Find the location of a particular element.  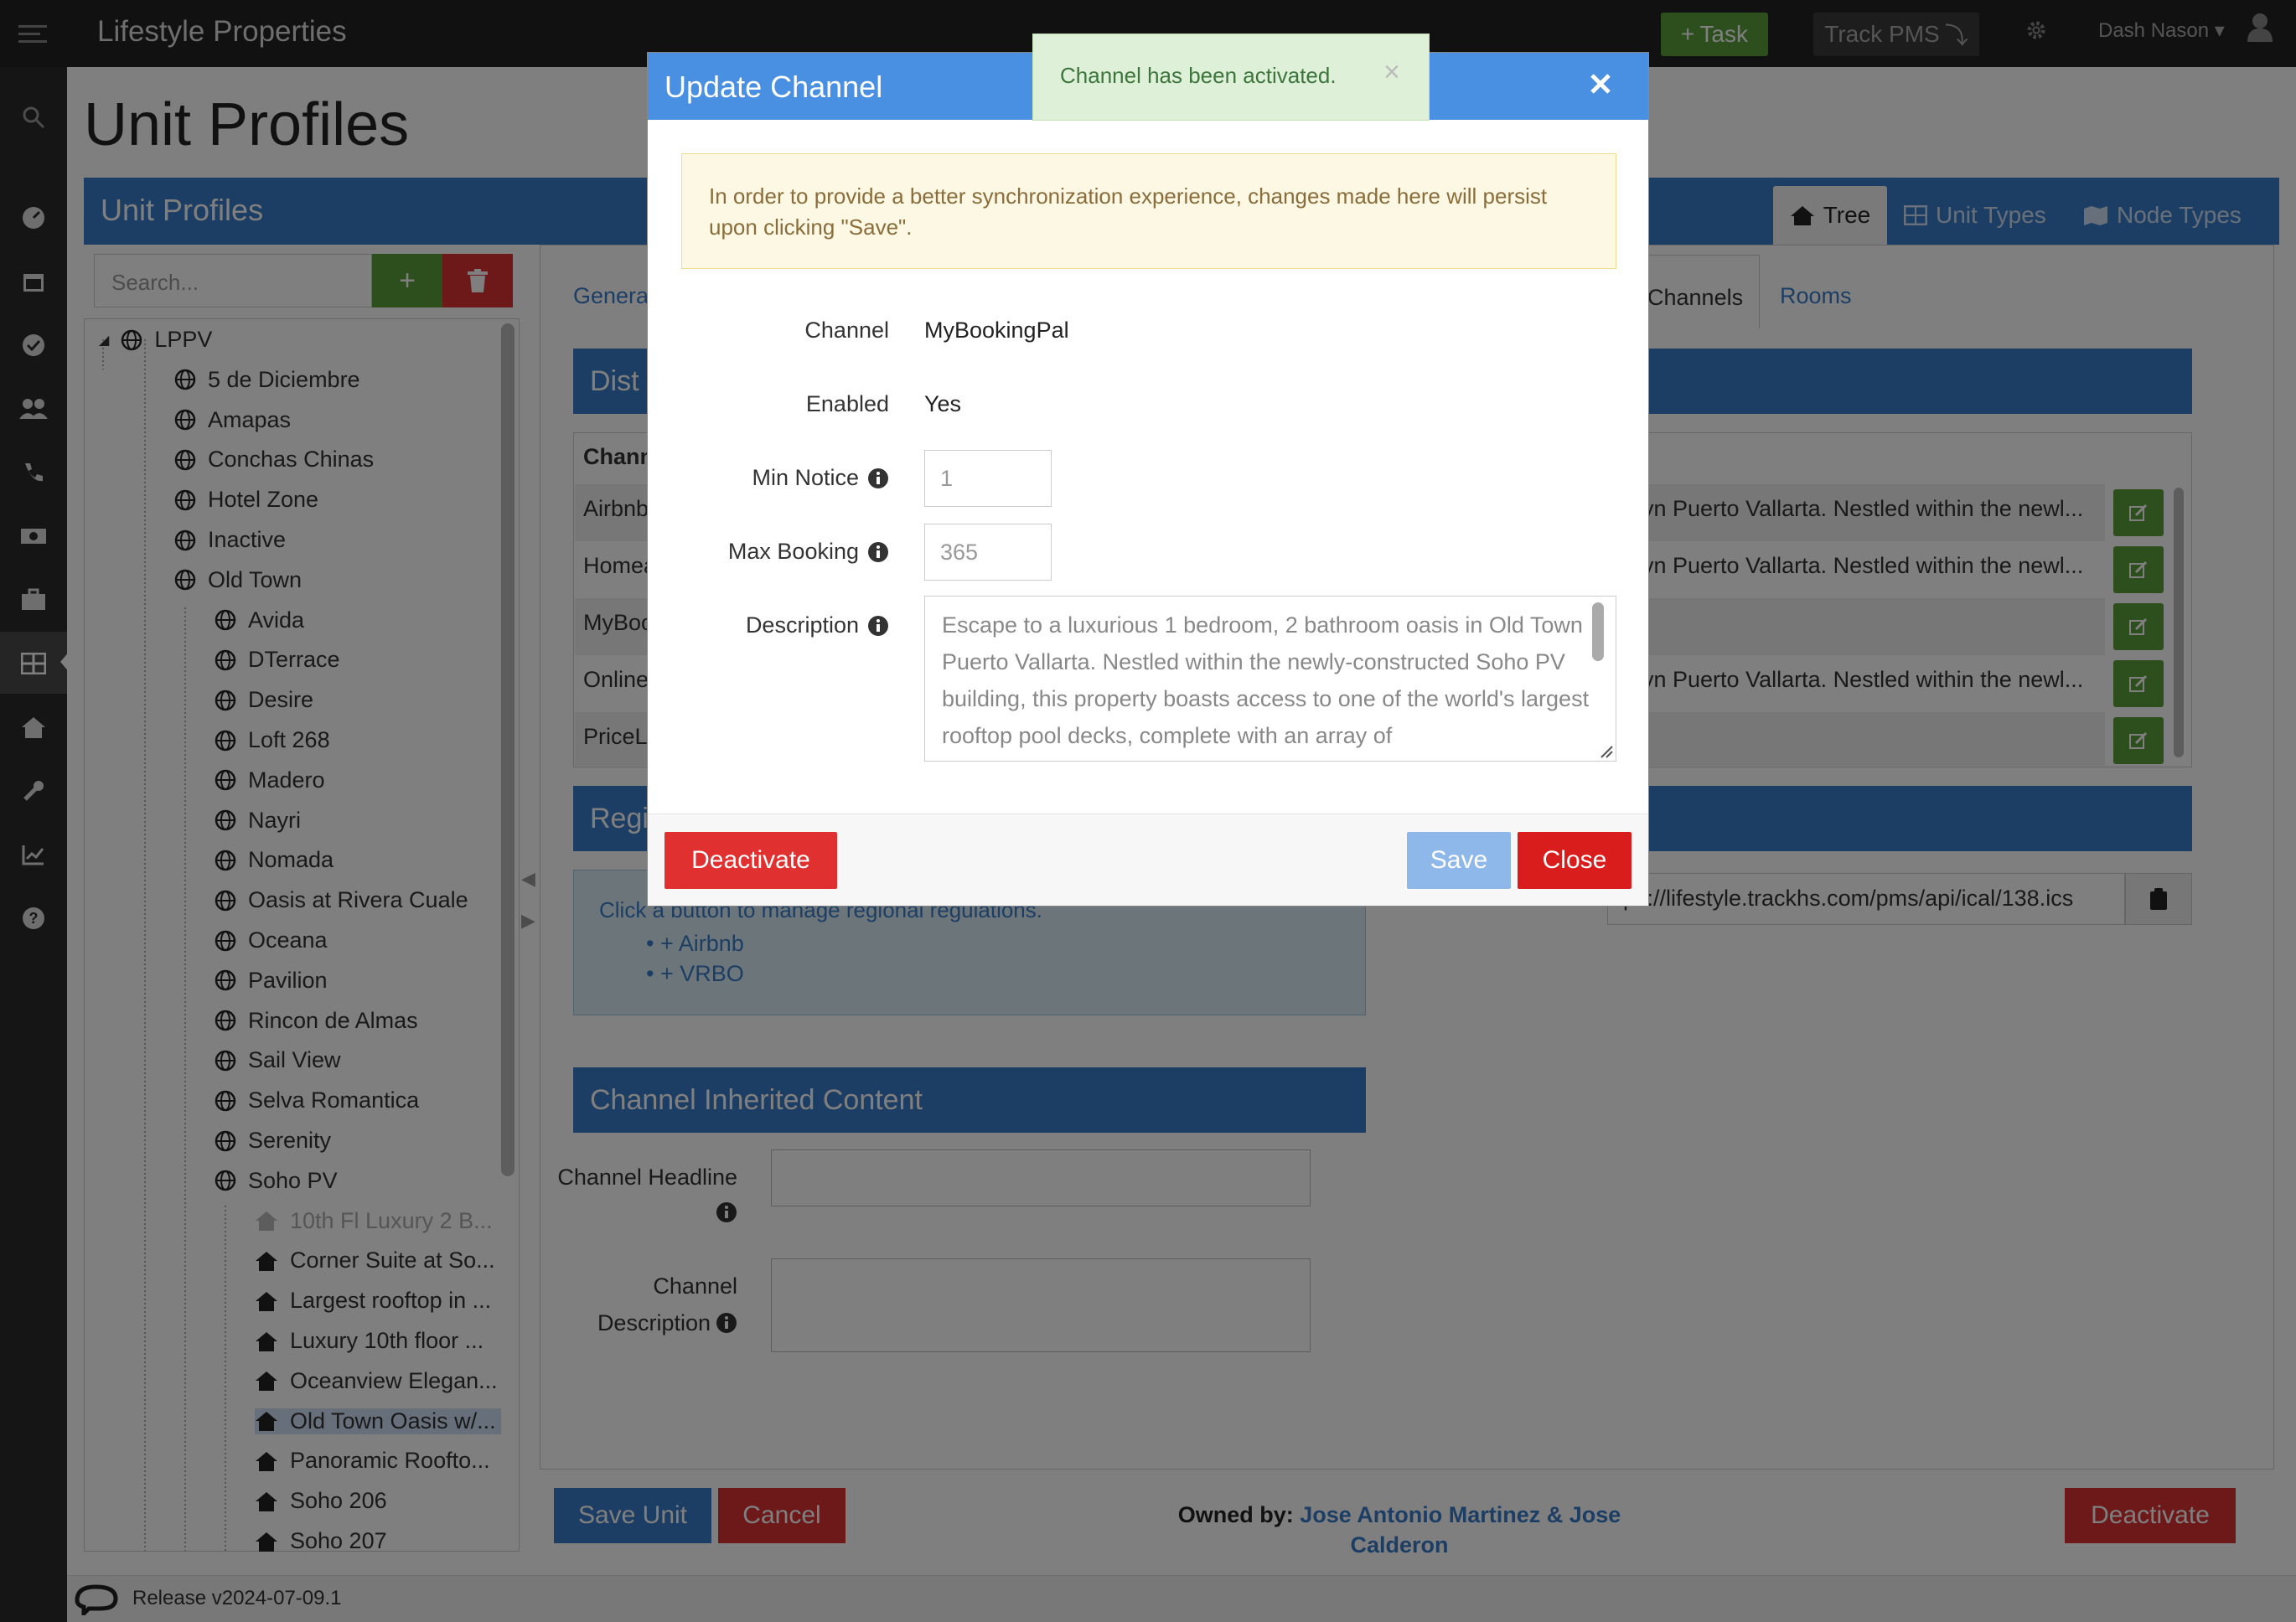

channel-value: MyBookingPal is located at coordinates (997, 330).